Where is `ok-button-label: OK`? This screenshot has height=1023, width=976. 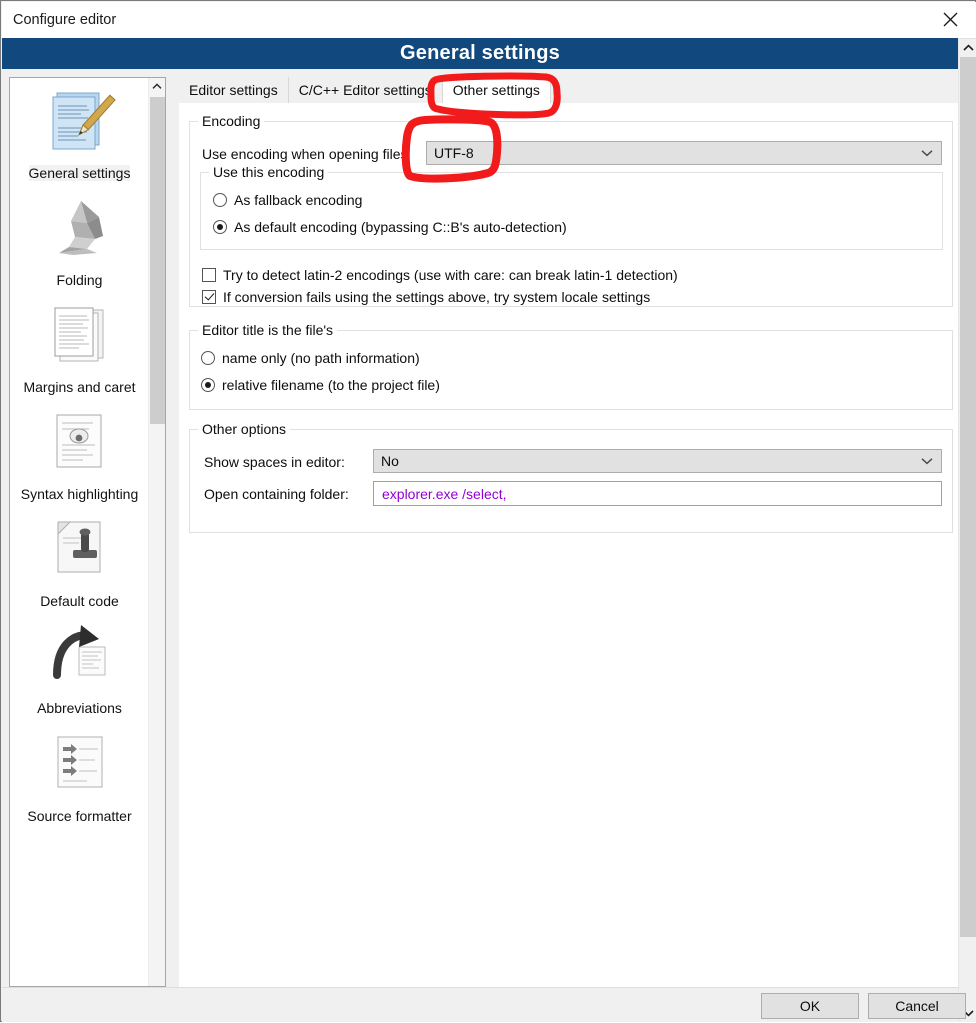 ok-button-label: OK is located at coordinates (810, 1006).